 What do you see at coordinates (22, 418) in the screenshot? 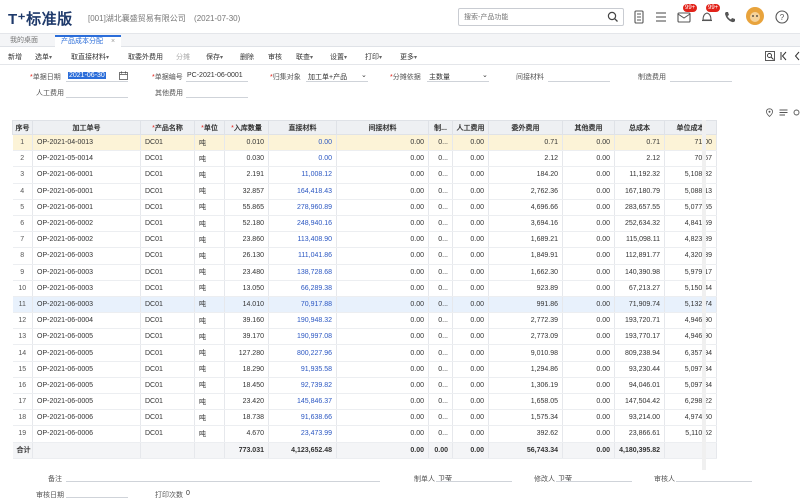
I see `cell-idx: 18` at bounding box center [22, 418].